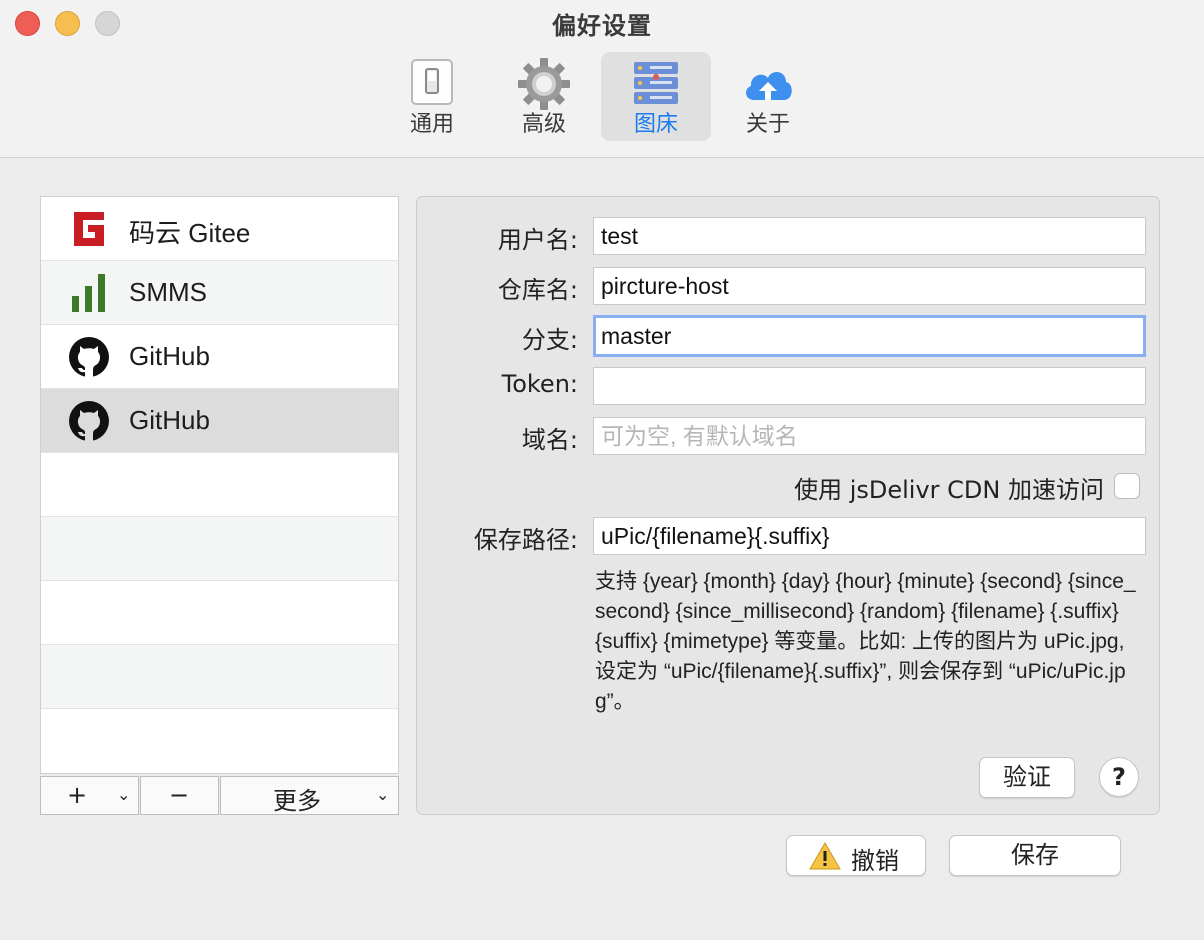 This screenshot has width=1204, height=940. I want to click on gear-icon, so click(544, 84).